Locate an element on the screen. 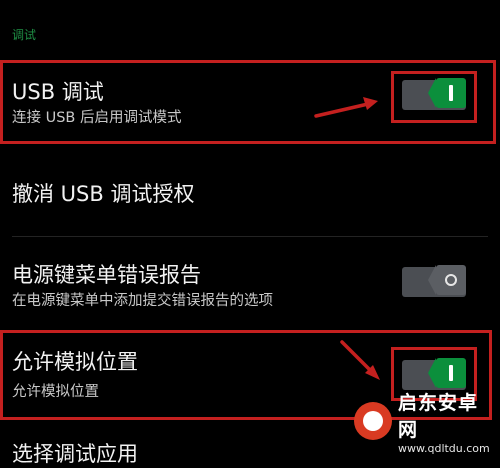 The image size is (500, 468). usb-debugging-toggle-highlight is located at coordinates (434, 97).